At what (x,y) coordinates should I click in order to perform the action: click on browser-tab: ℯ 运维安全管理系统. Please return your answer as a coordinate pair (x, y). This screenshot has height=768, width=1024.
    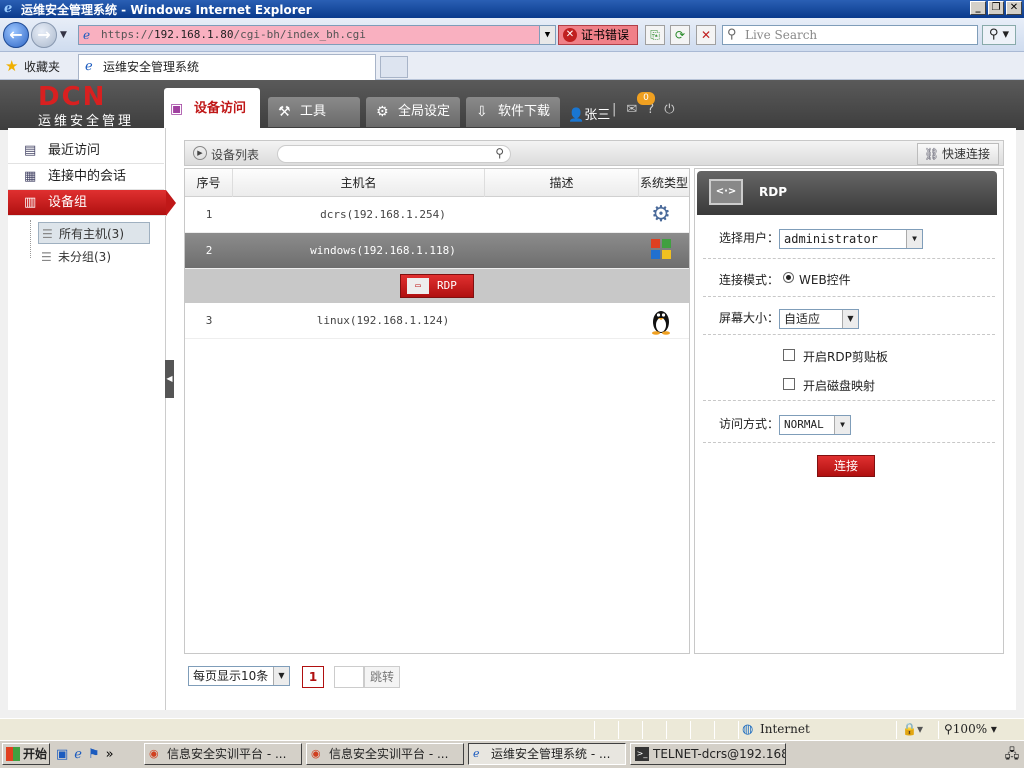
    Looking at the image, I should click on (227, 67).